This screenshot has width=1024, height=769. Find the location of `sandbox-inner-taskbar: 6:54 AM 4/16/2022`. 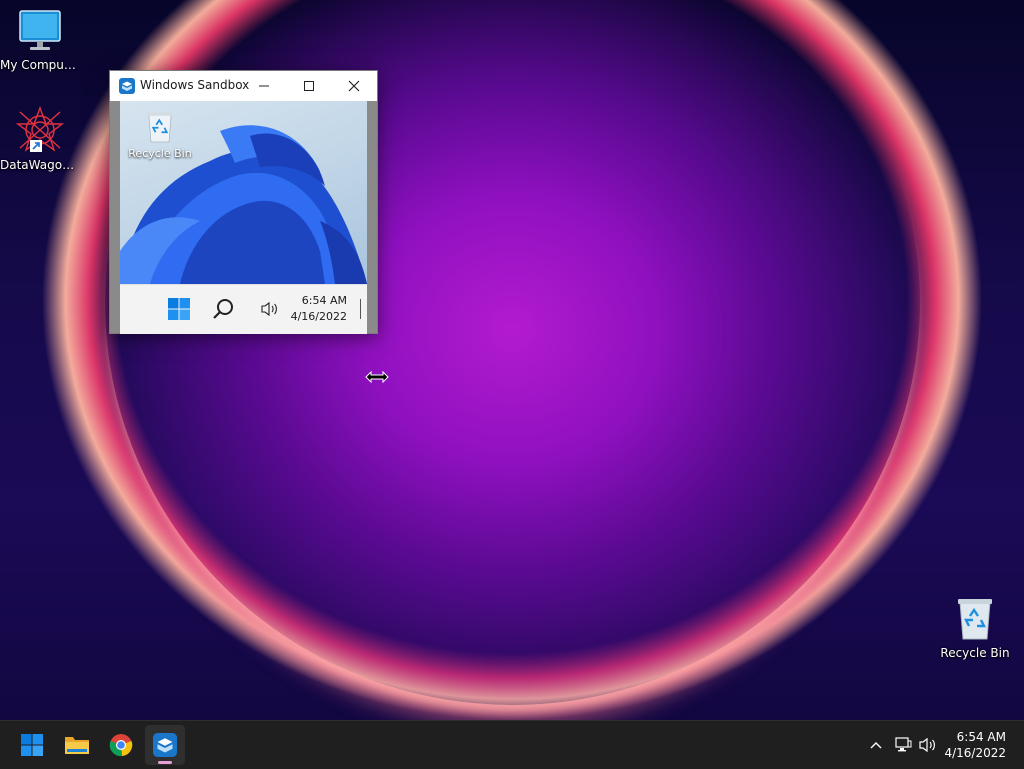

sandbox-inner-taskbar: 6:54 AM 4/16/2022 is located at coordinates (243, 309).